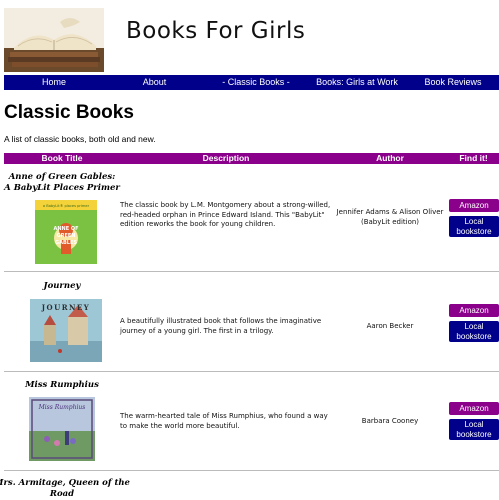 The height and width of the screenshot is (500, 499). Describe the element at coordinates (66, 330) in the screenshot. I see `book-cover-image: JOURNEY` at that location.